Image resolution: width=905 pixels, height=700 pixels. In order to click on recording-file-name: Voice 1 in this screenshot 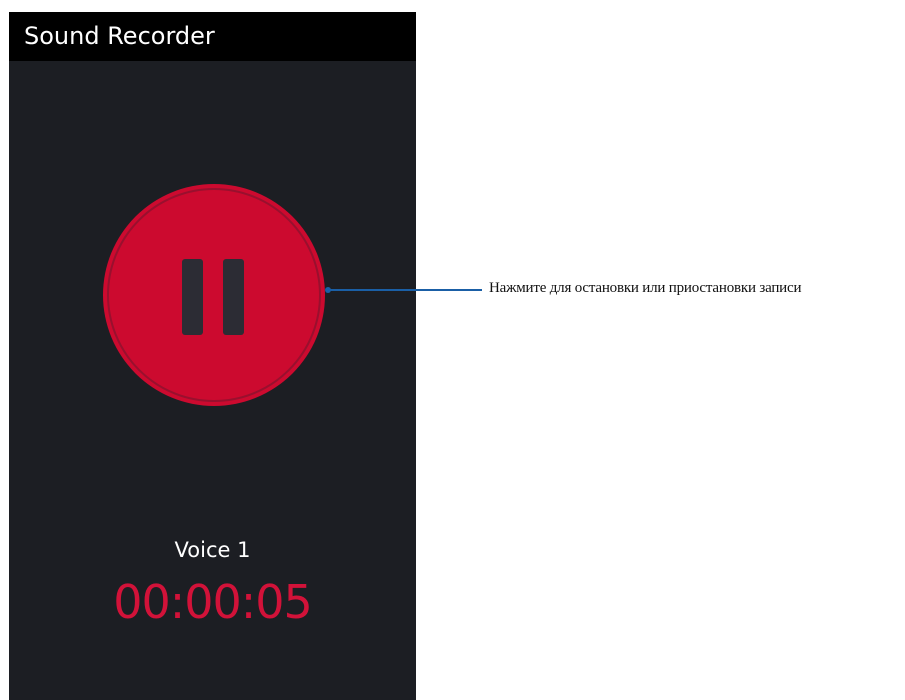, I will do `click(212, 550)`.